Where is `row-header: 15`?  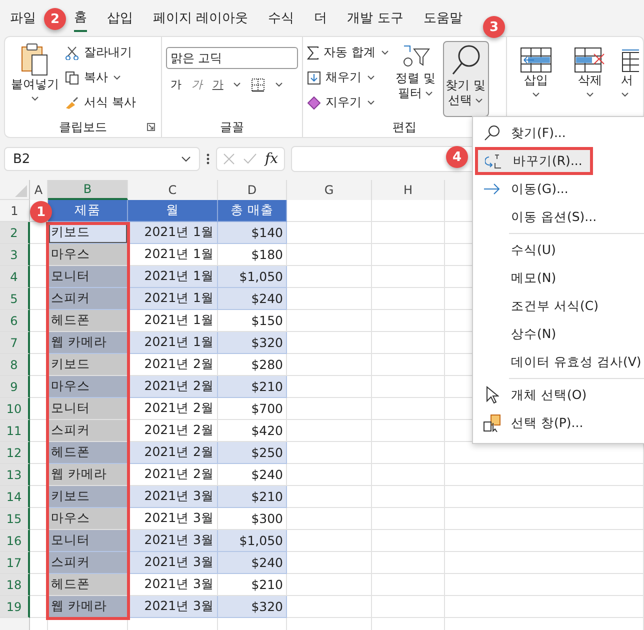 row-header: 15 is located at coordinates (15, 519).